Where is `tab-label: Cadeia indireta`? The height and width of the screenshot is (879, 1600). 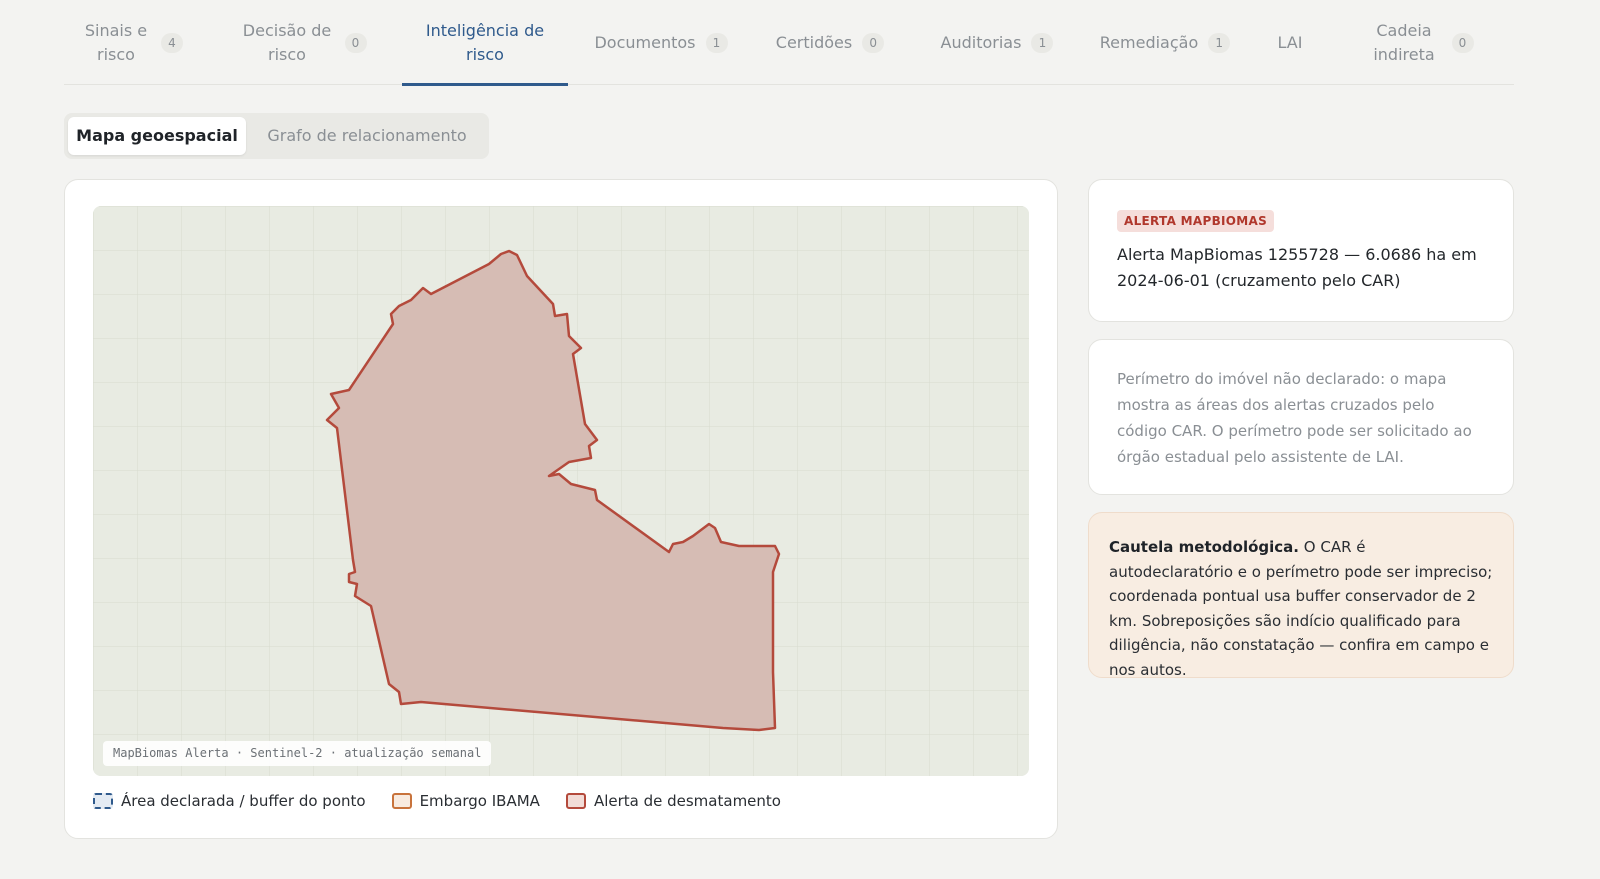 tab-label: Cadeia indireta is located at coordinates (1404, 42).